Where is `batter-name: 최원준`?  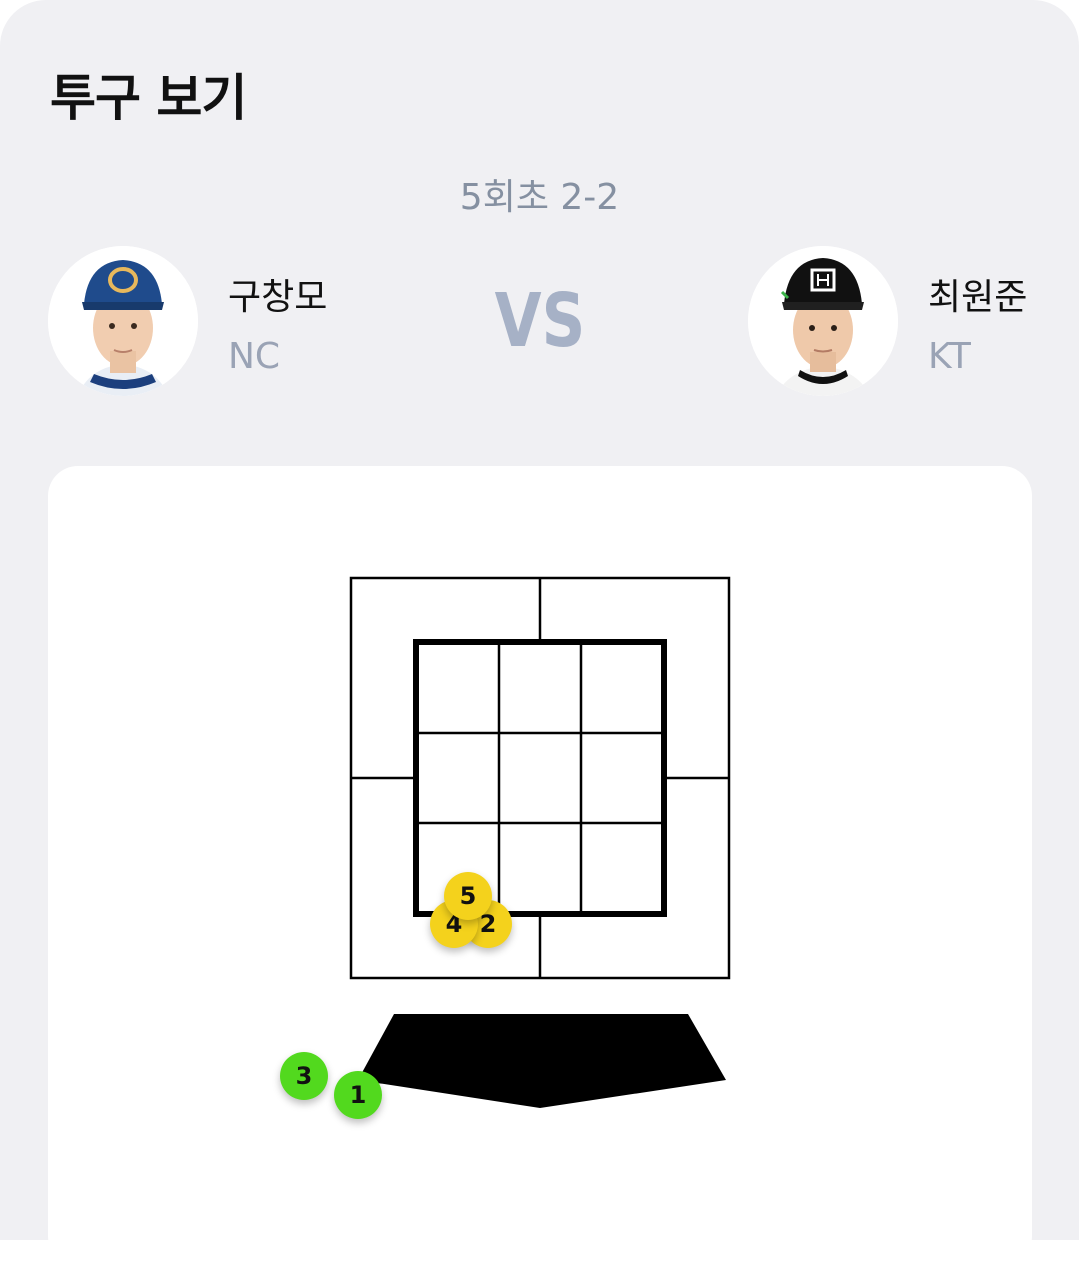
batter-name: 최원준 is located at coordinates (978, 297).